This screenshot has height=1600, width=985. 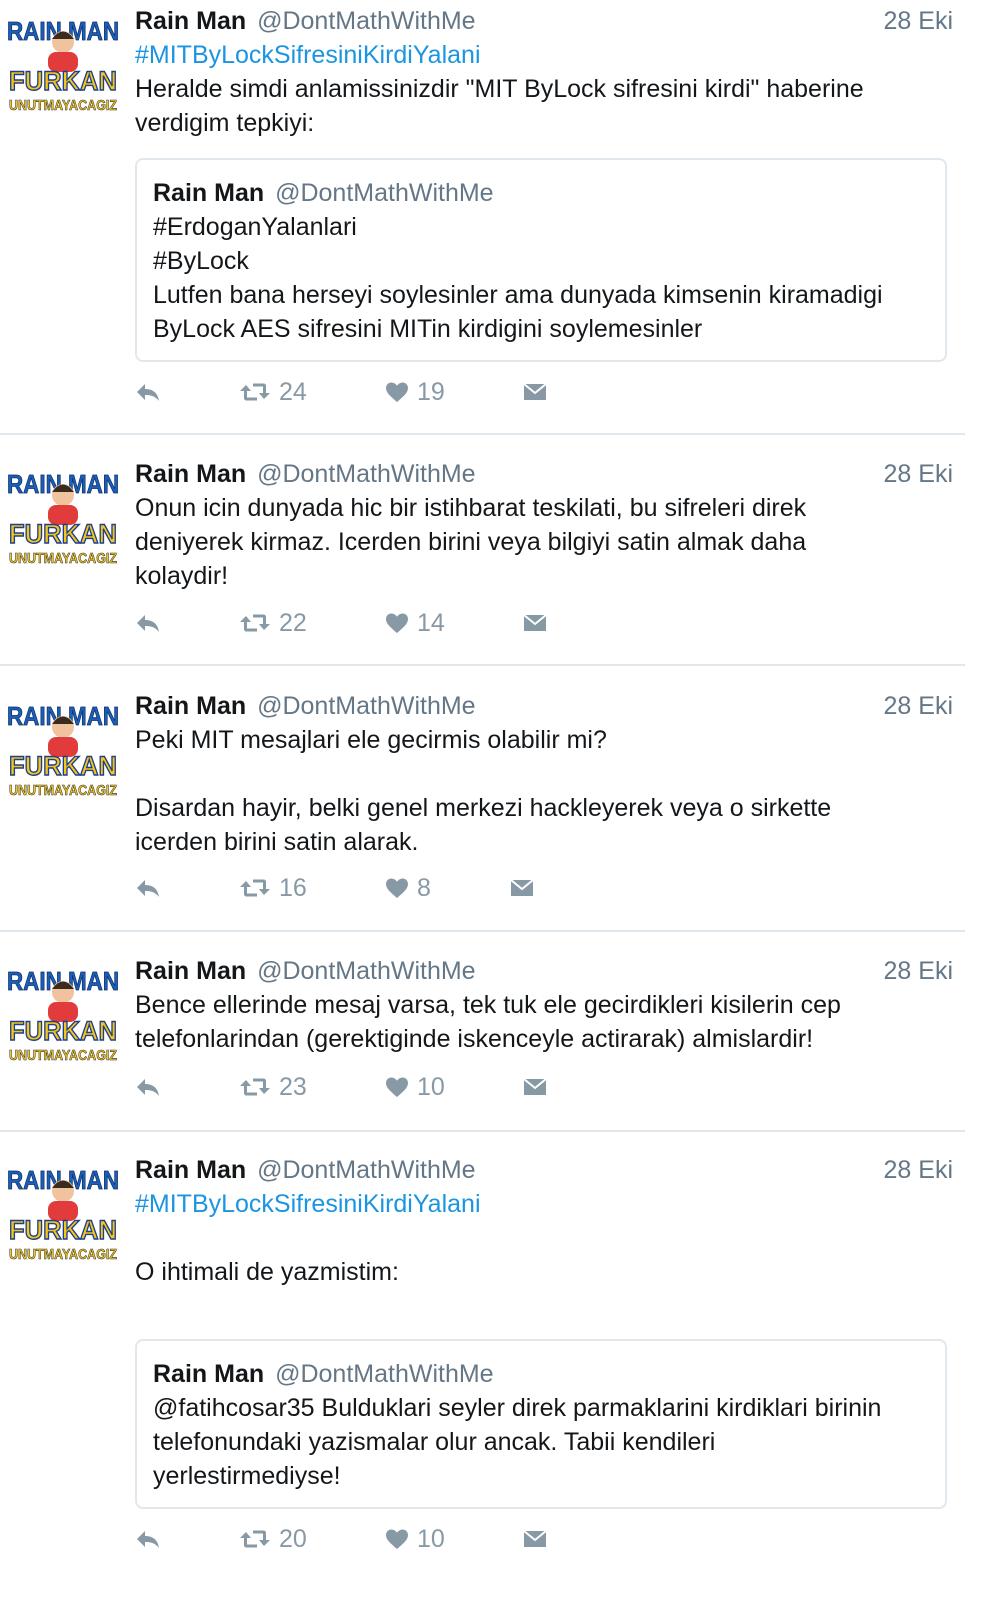 I want to click on retweet-button: 20, so click(x=273, y=1539).